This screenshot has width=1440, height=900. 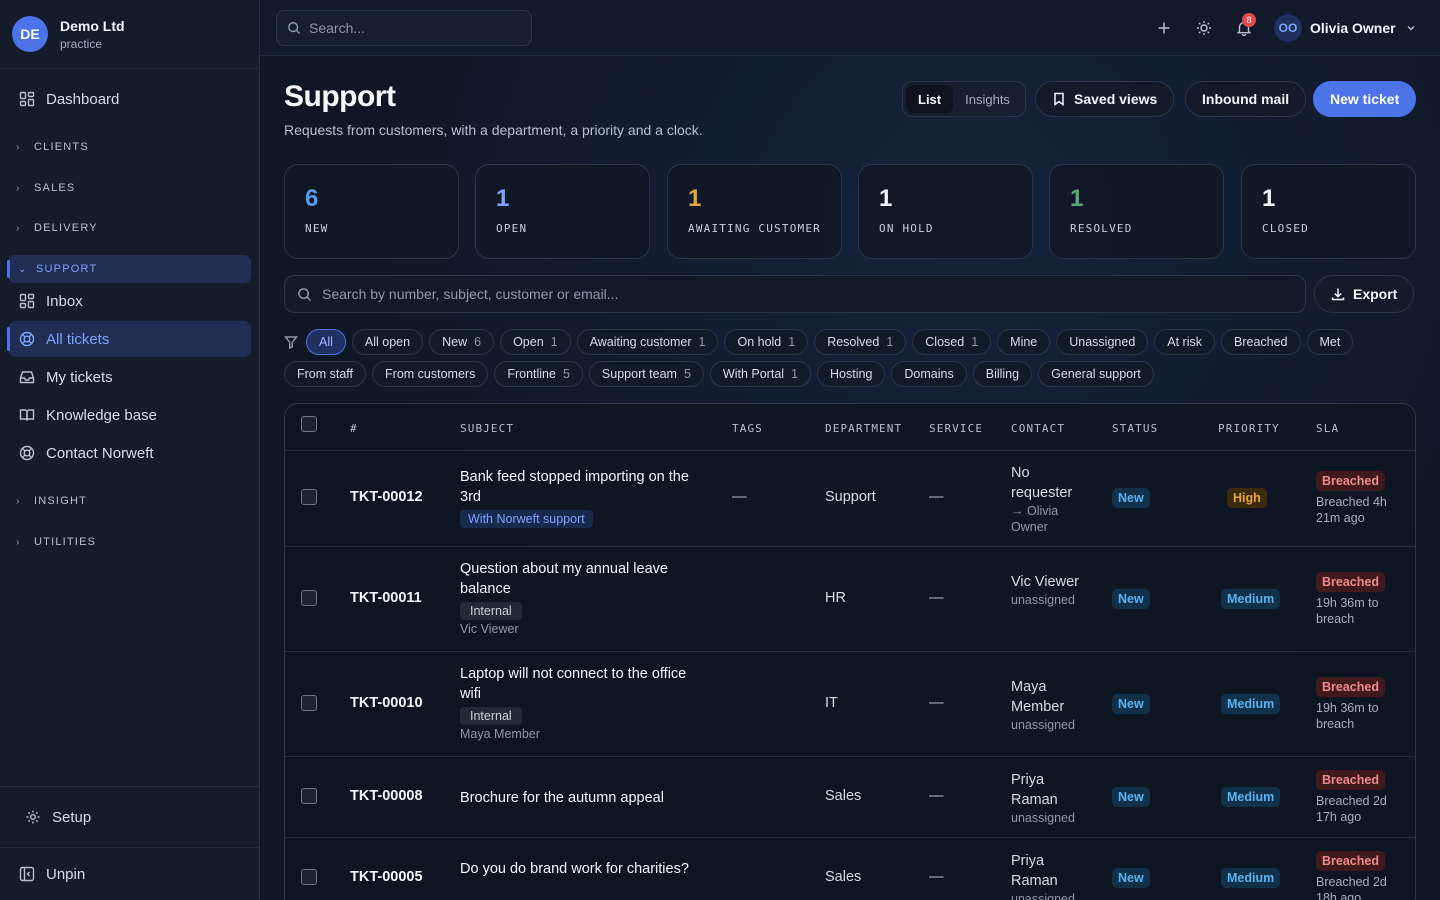 What do you see at coordinates (585, 487) in the screenshot?
I see `ticket-subject: Bank feed stopped importing on the 3rd` at bounding box center [585, 487].